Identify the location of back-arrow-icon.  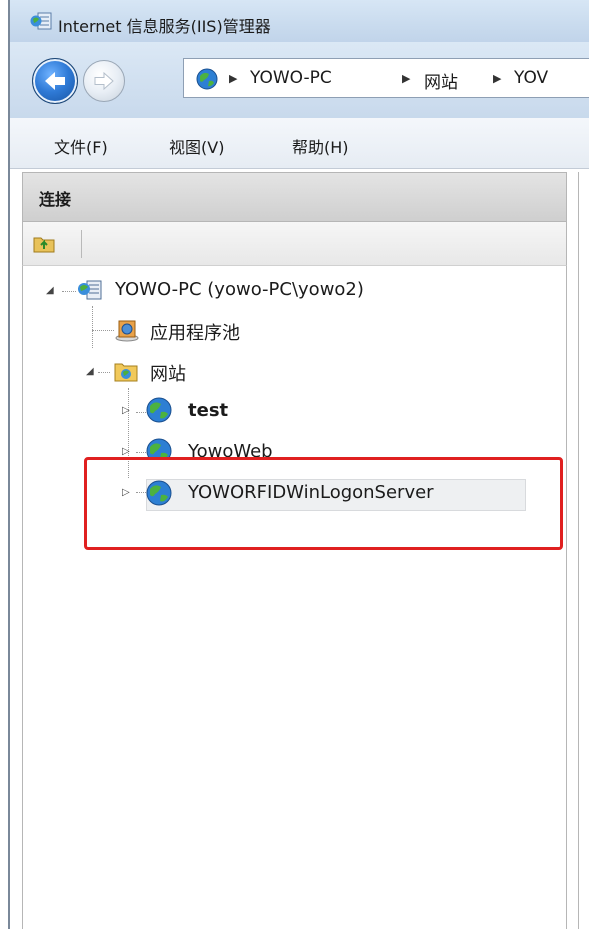
(55, 81).